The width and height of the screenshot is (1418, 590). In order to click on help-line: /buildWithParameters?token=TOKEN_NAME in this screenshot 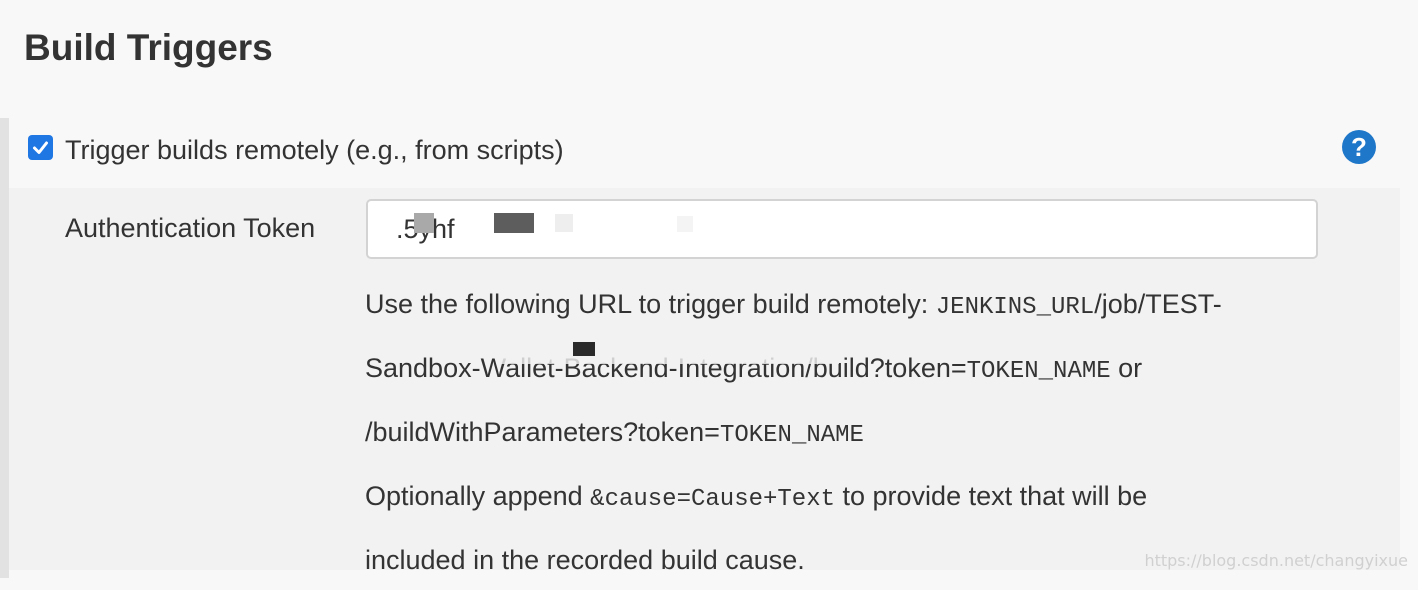, I will do `click(845, 434)`.